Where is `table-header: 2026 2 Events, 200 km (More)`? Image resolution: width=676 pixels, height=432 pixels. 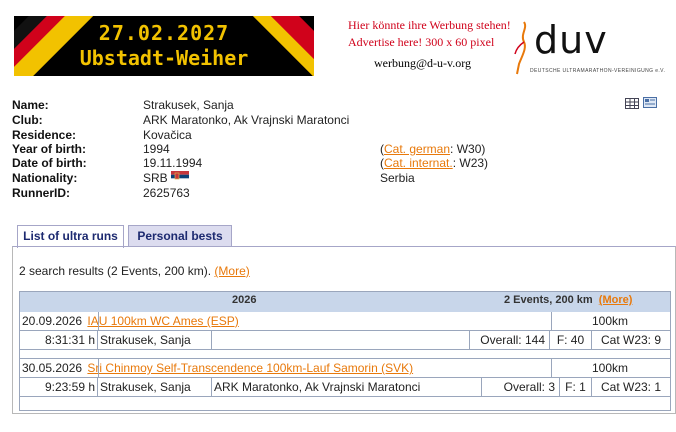 table-header: 2026 2 Events, 200 km (More) is located at coordinates (345, 302).